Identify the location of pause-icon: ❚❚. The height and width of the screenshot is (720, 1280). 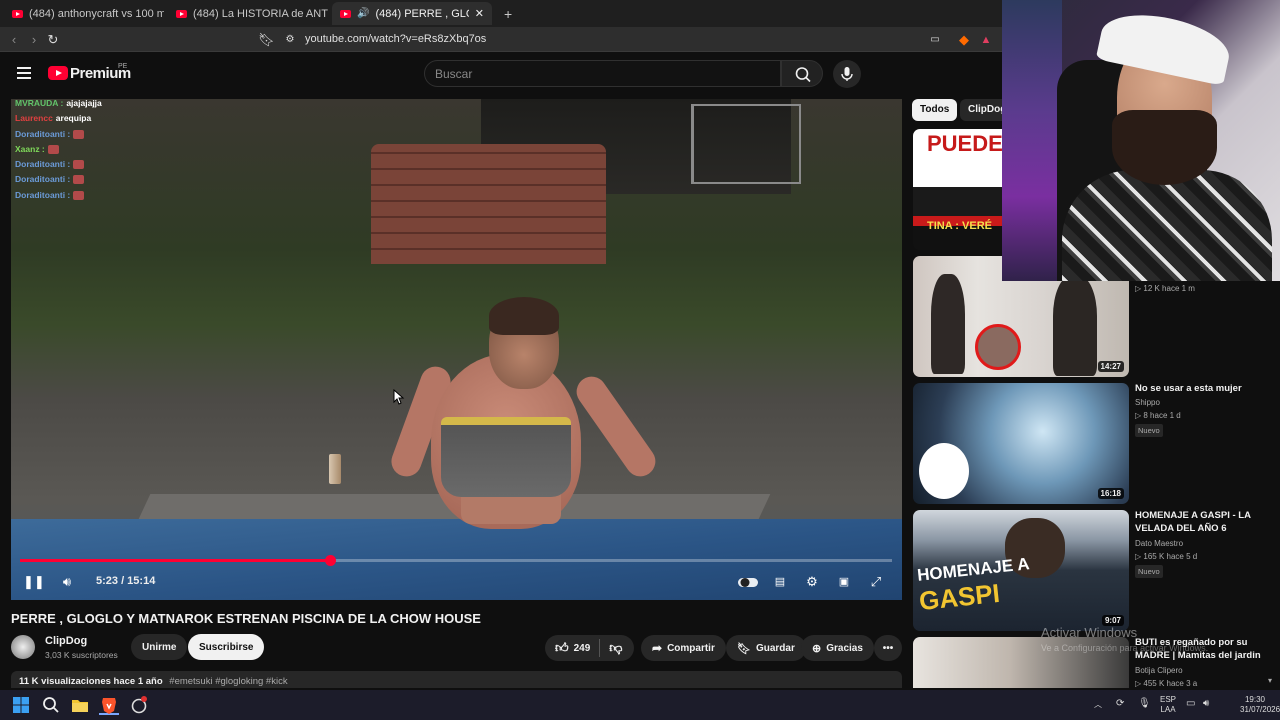
(34, 582).